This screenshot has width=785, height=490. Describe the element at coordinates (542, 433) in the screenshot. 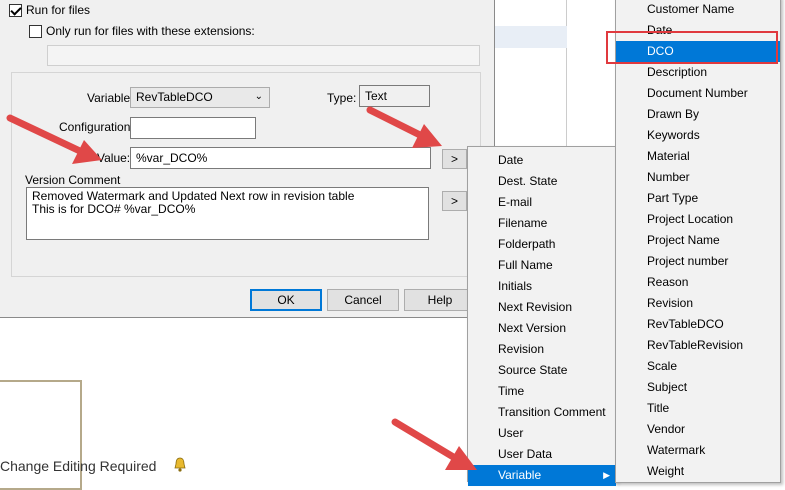

I see `menu-item-user: User` at that location.